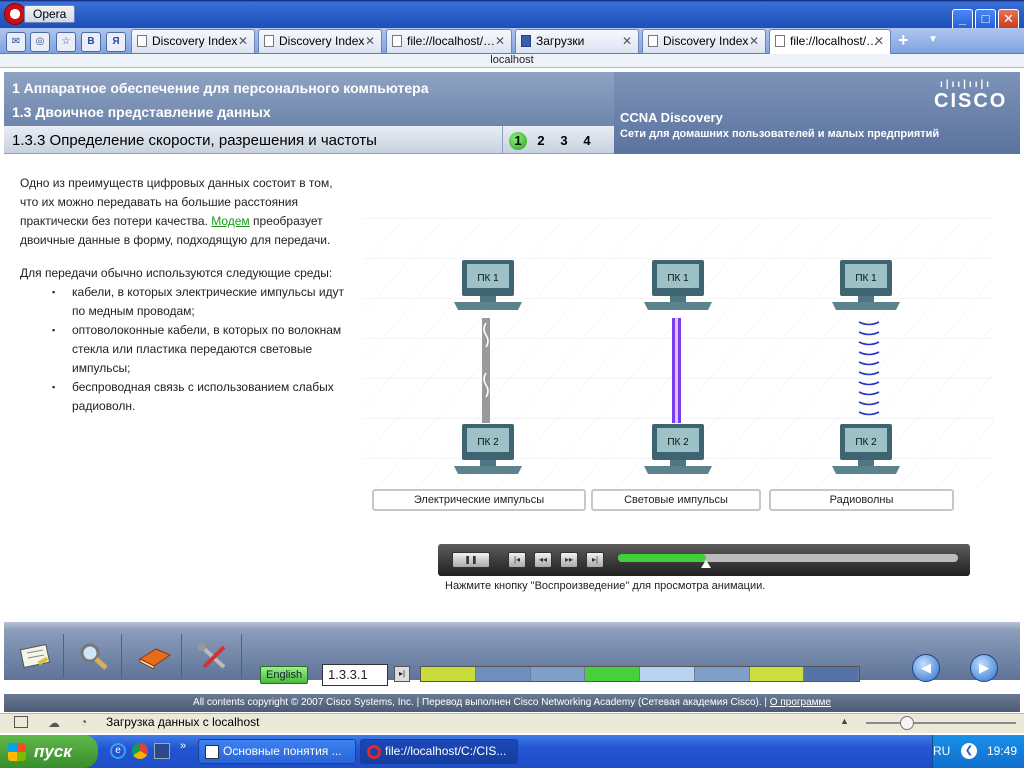 Image resolution: width=1024 pixels, height=768 pixels. I want to click on progress-thumb-icon, so click(706, 564).